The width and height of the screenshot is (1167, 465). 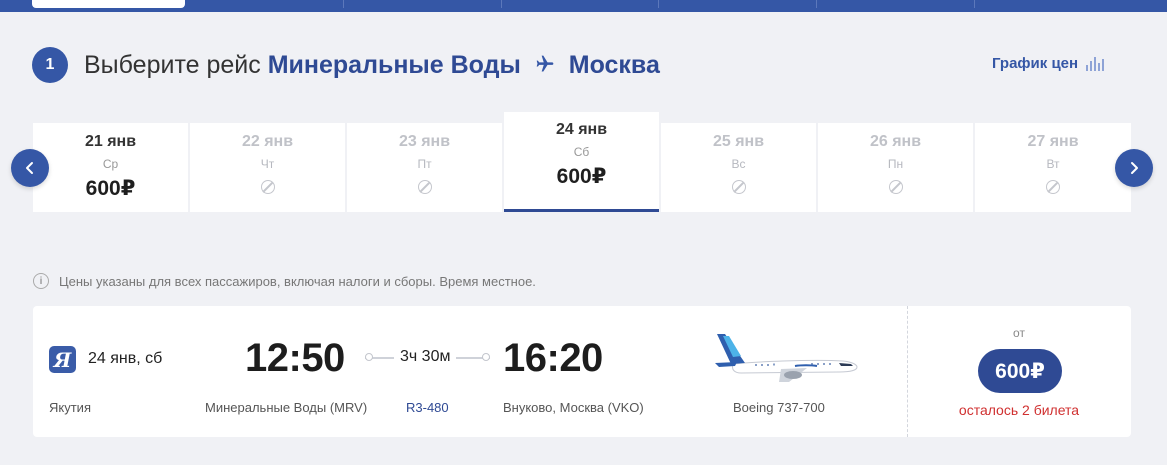 I want to click on departure-time: 12:50, so click(x=295, y=358).